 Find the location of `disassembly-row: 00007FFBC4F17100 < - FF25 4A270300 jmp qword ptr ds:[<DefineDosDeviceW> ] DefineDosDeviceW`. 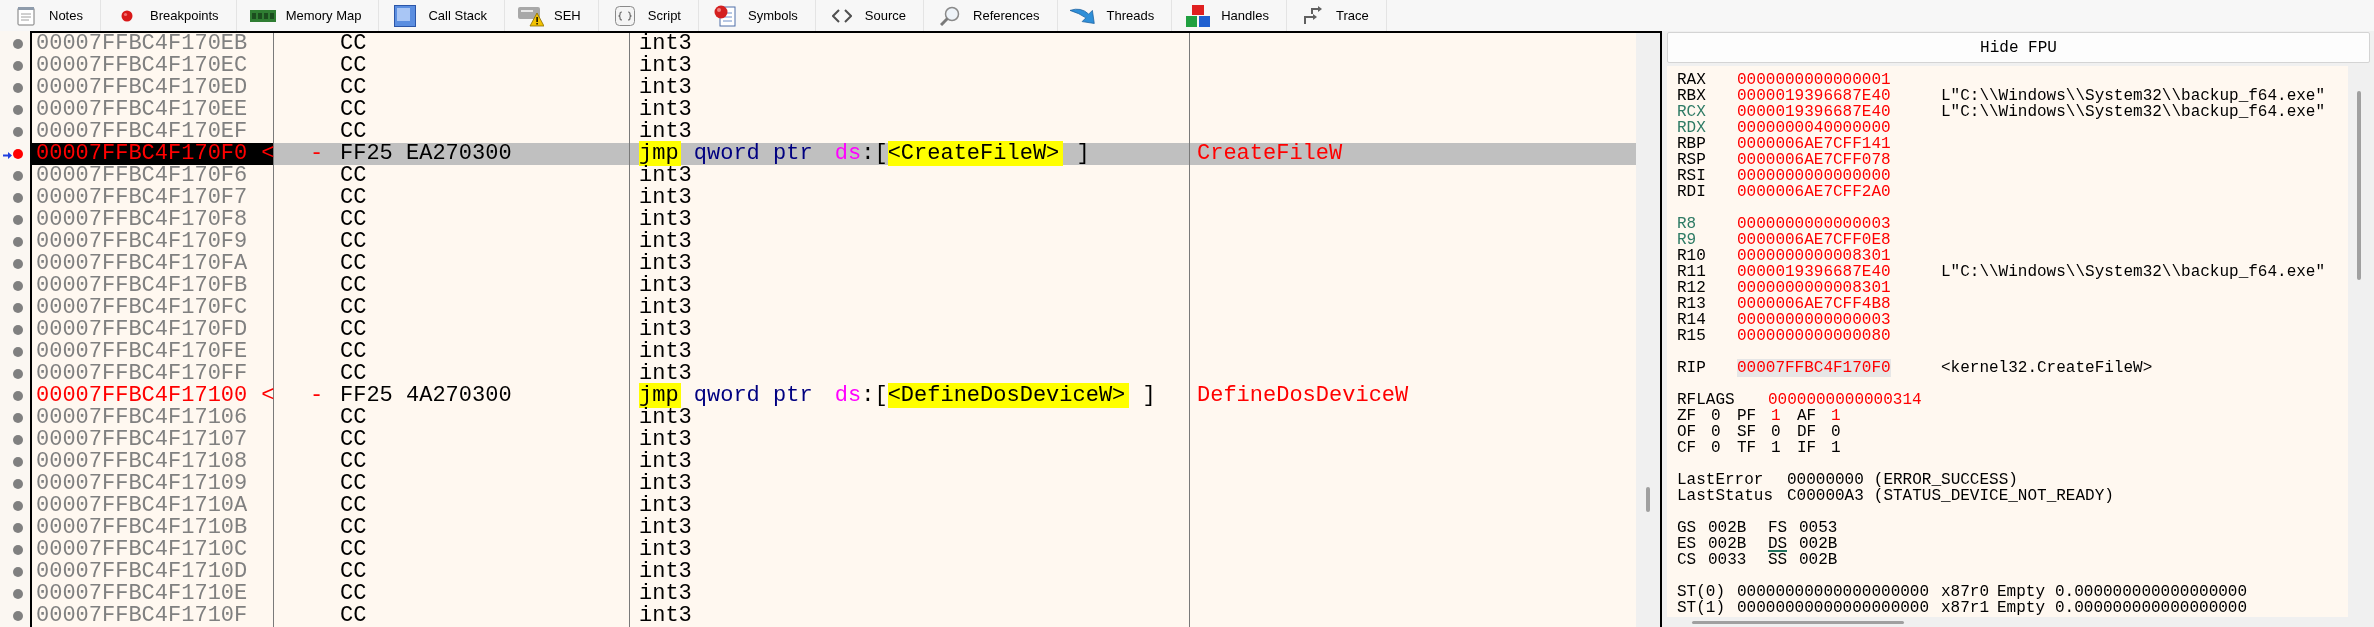

disassembly-row: 00007FFBC4F17100 < - FF25 4A270300 jmp qword ptr ds:[<DefineDosDeviceW> ] DefineDosDeviceW is located at coordinates (834, 396).